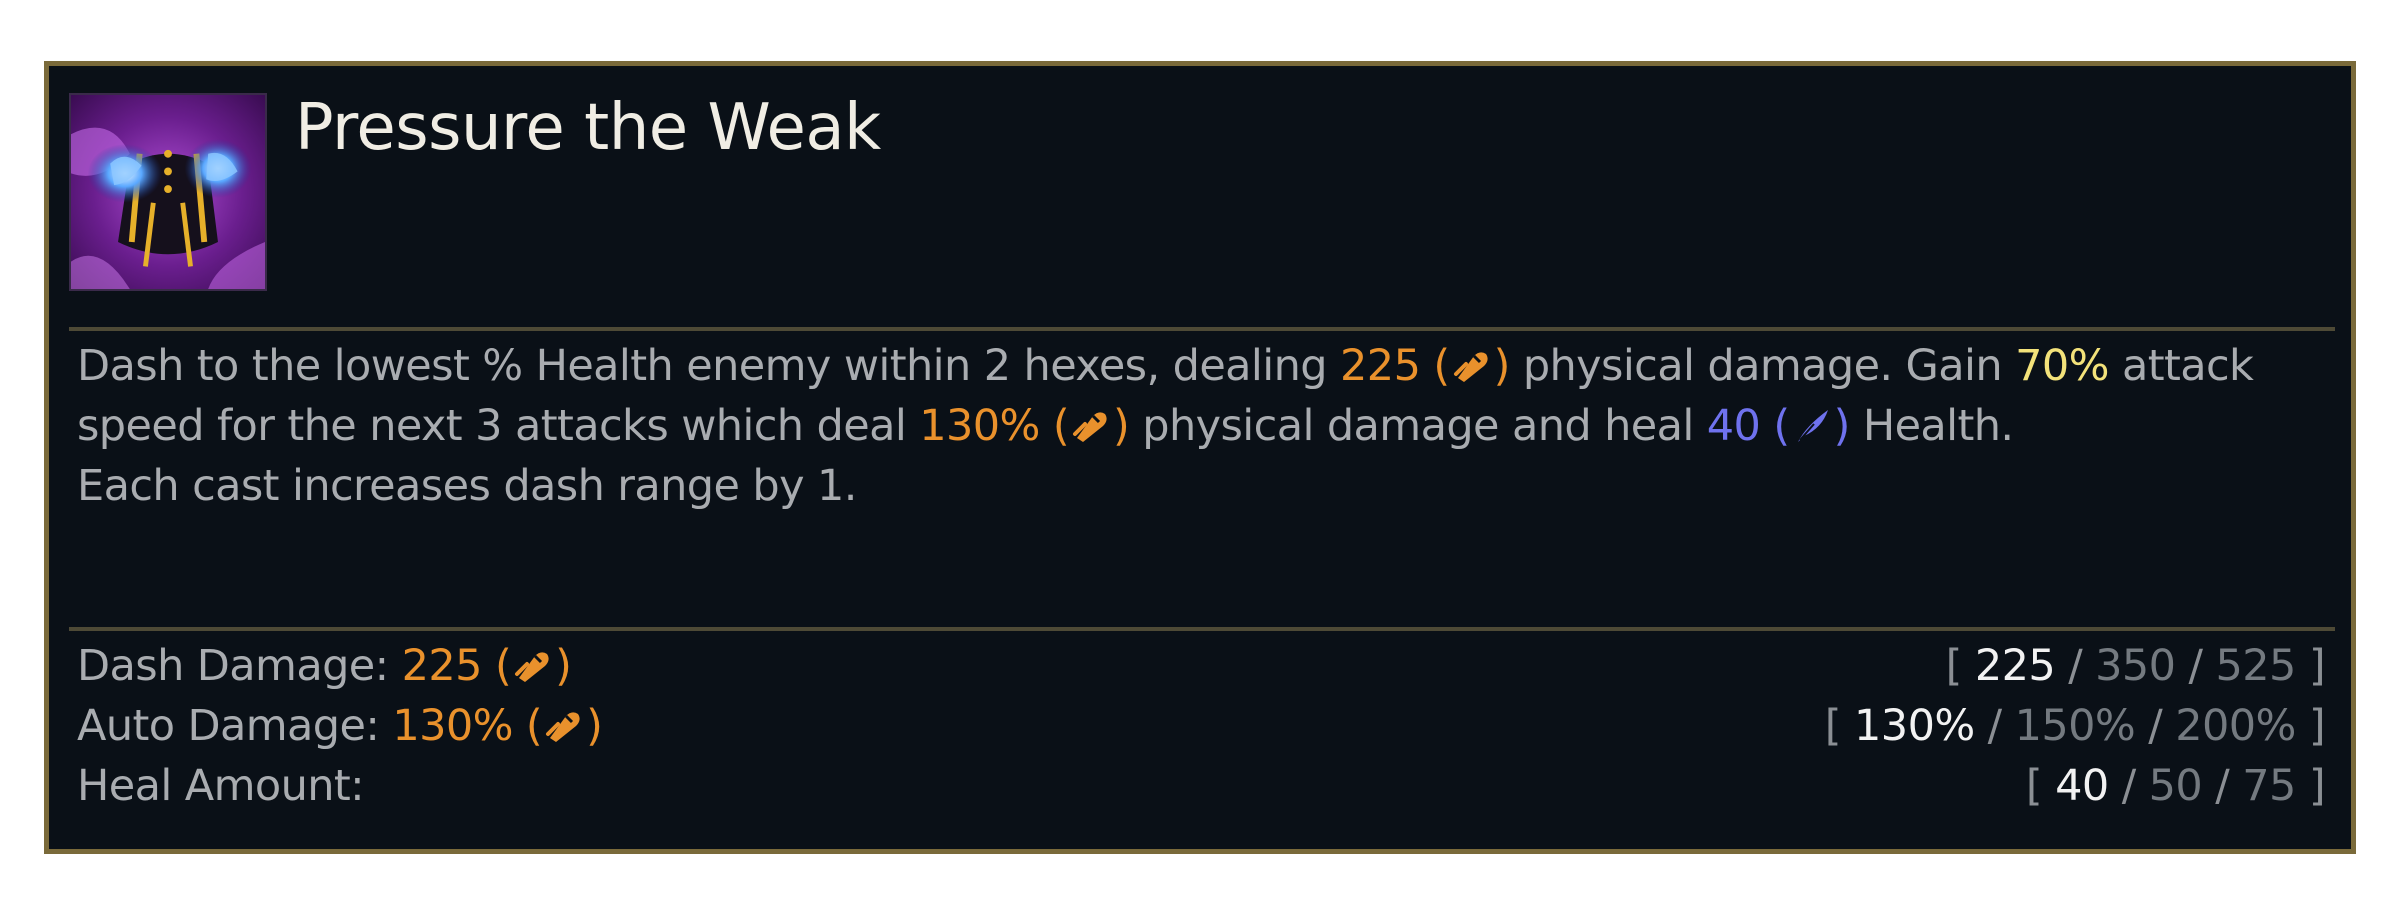 This screenshot has width=2400, height=900. Describe the element at coordinates (221, 786) in the screenshot. I see `stat-label: Heal Amount:` at that location.